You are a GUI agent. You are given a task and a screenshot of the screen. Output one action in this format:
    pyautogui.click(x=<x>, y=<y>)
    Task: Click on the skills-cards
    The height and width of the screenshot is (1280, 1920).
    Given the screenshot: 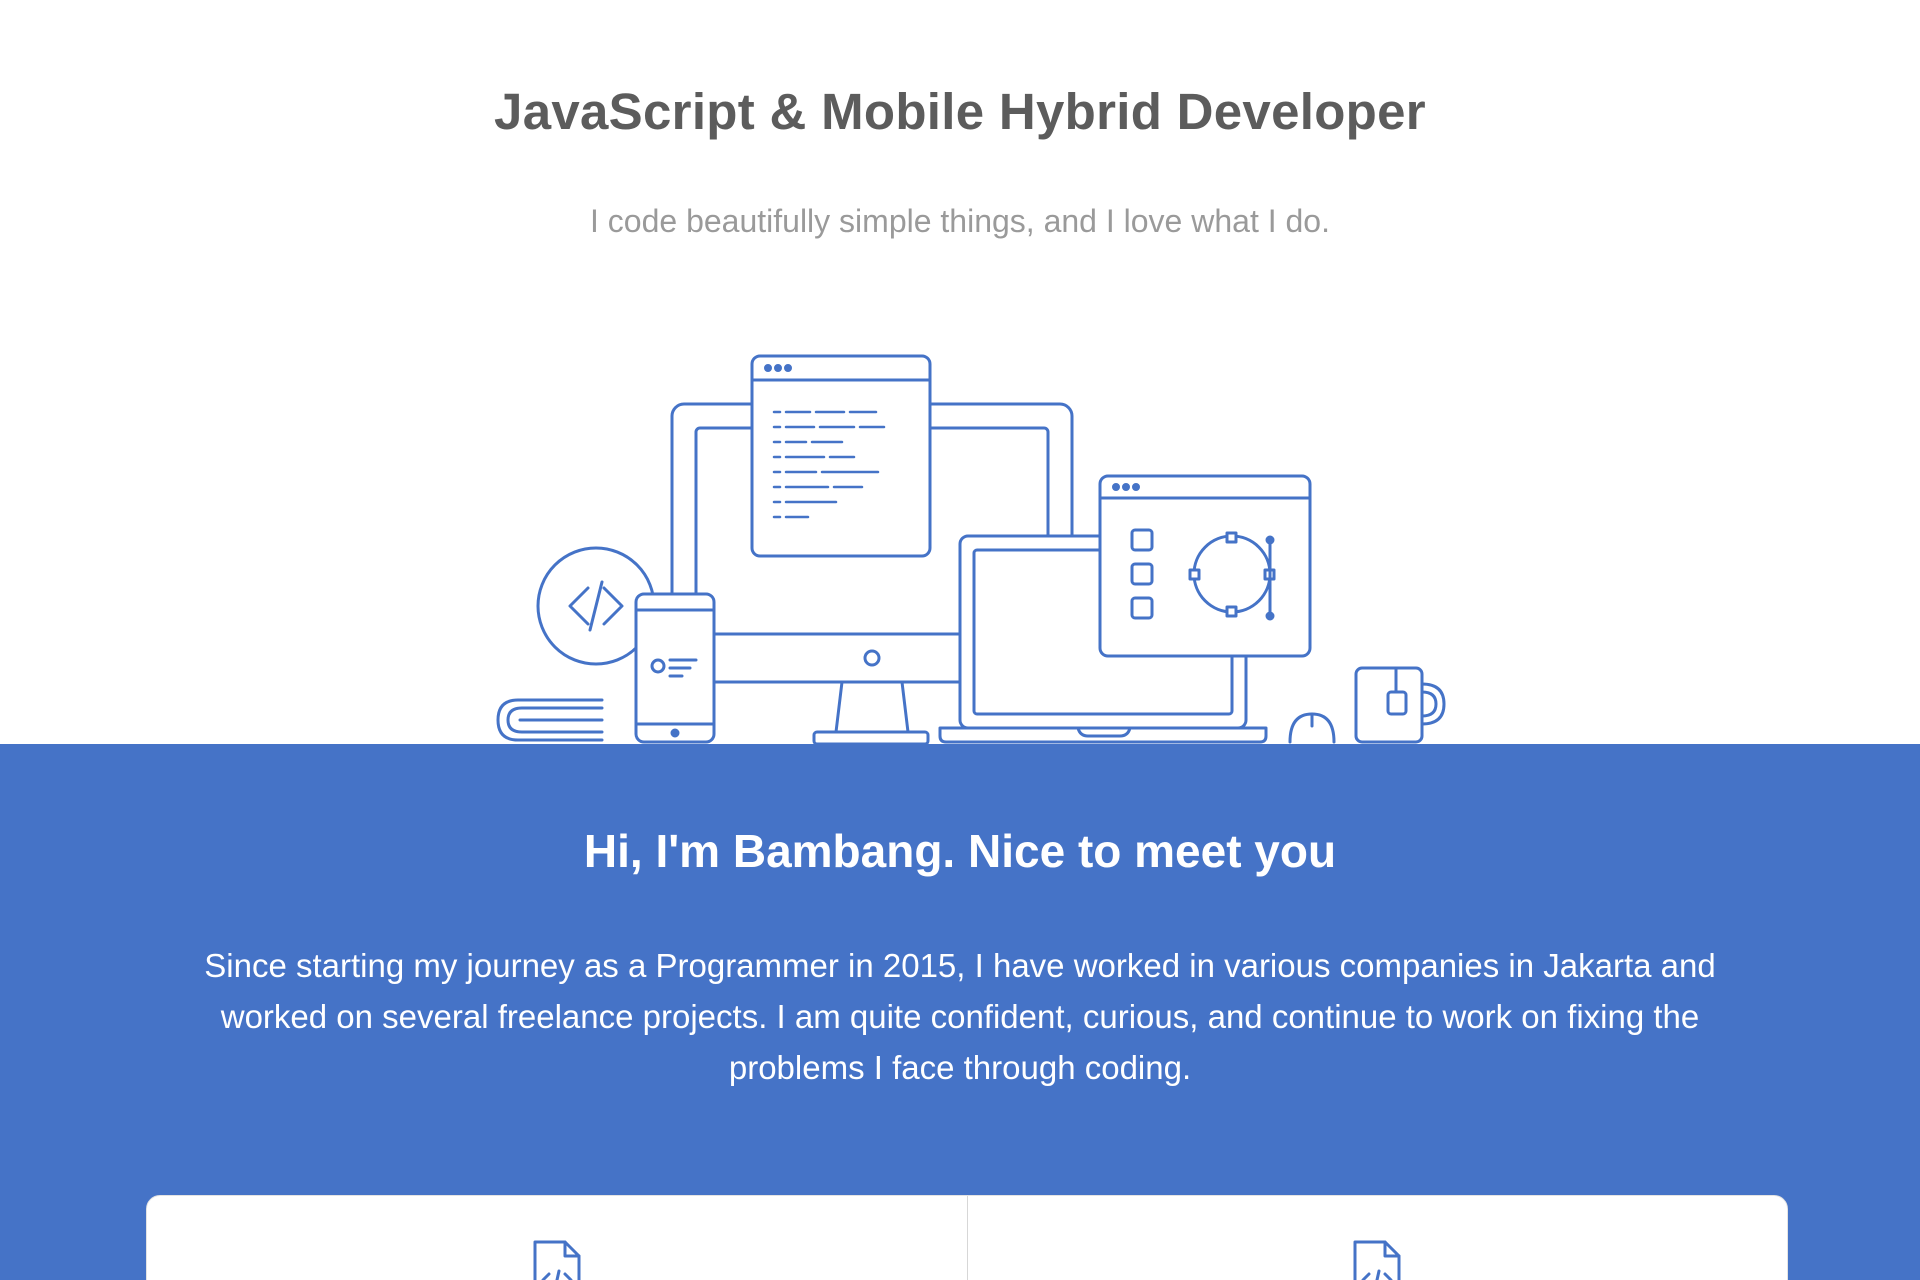 What is the action you would take?
    pyautogui.click(x=967, y=1237)
    